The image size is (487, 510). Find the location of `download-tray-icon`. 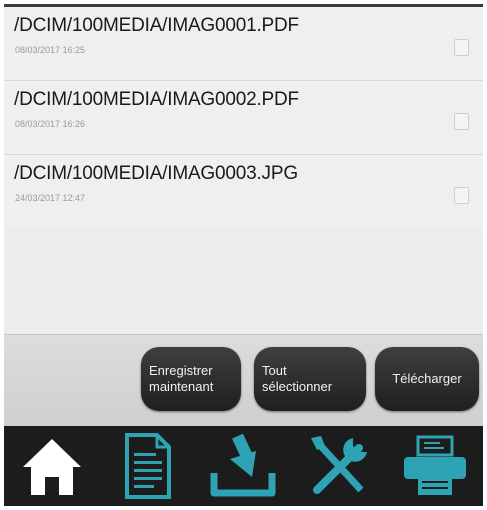

download-tray-icon is located at coordinates (243, 465).